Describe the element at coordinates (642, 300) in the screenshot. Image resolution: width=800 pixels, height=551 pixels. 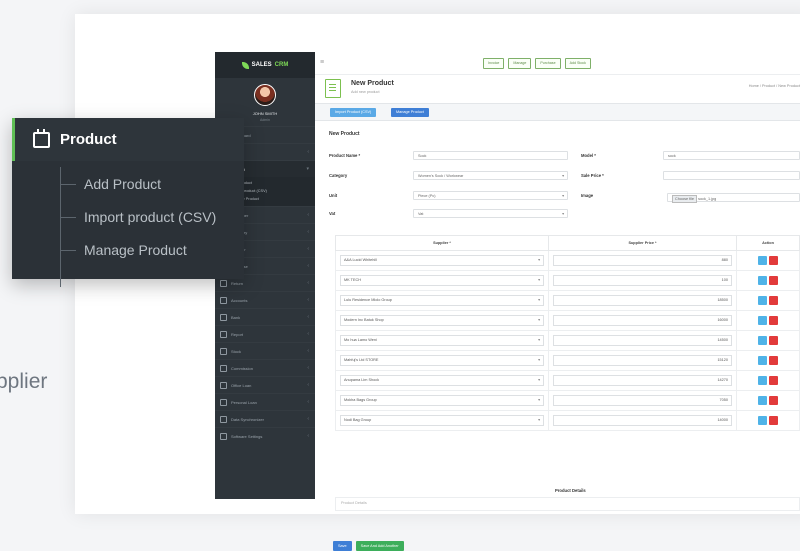
I see `supplier-price-field: 18500` at that location.